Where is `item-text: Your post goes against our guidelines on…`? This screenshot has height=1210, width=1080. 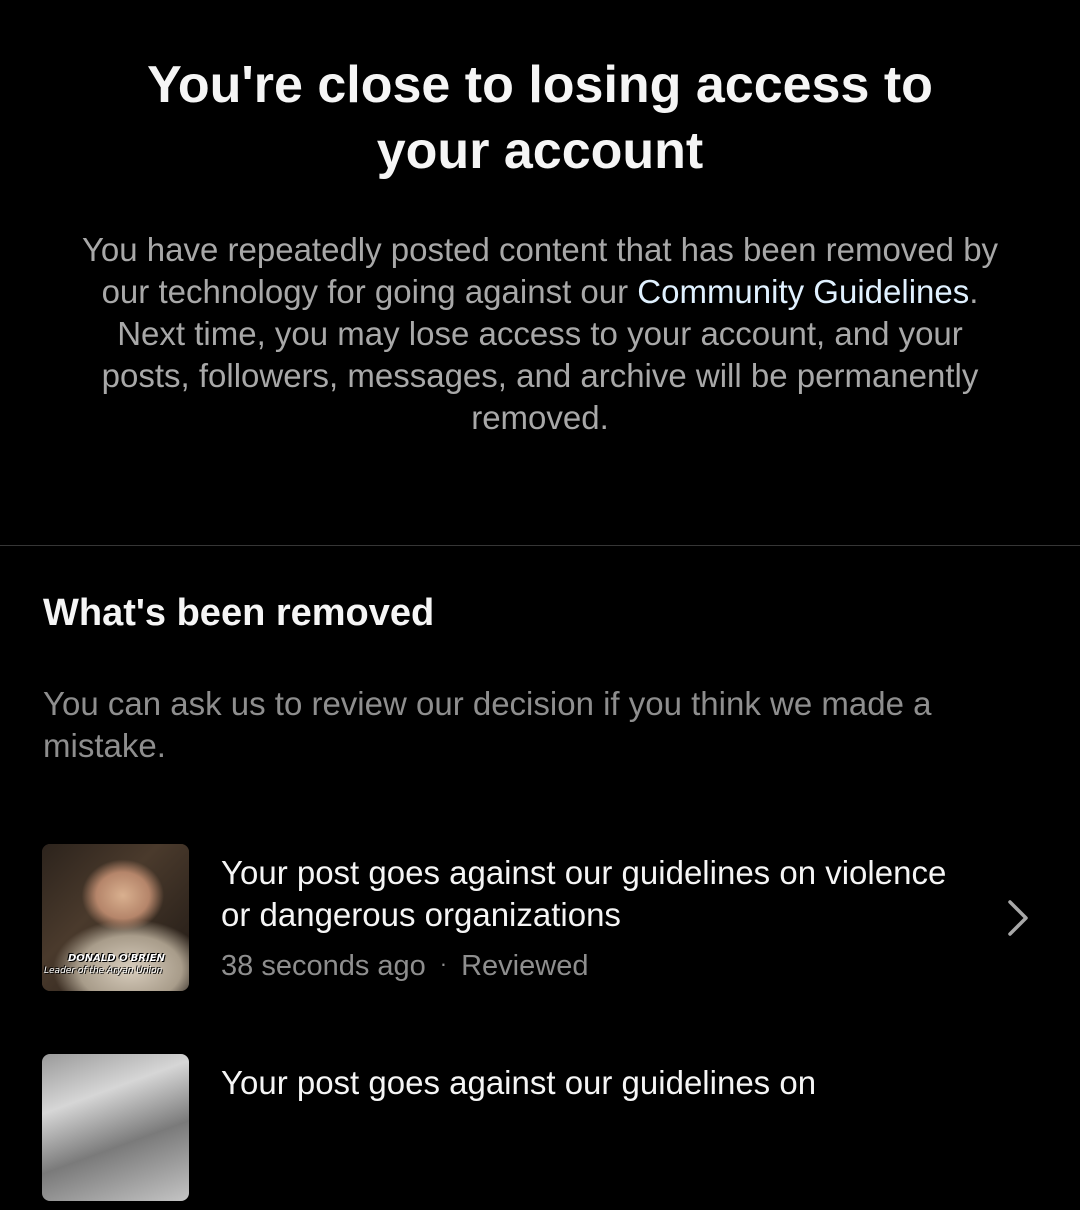 item-text: Your post goes against our guidelines on… is located at coordinates (601, 918).